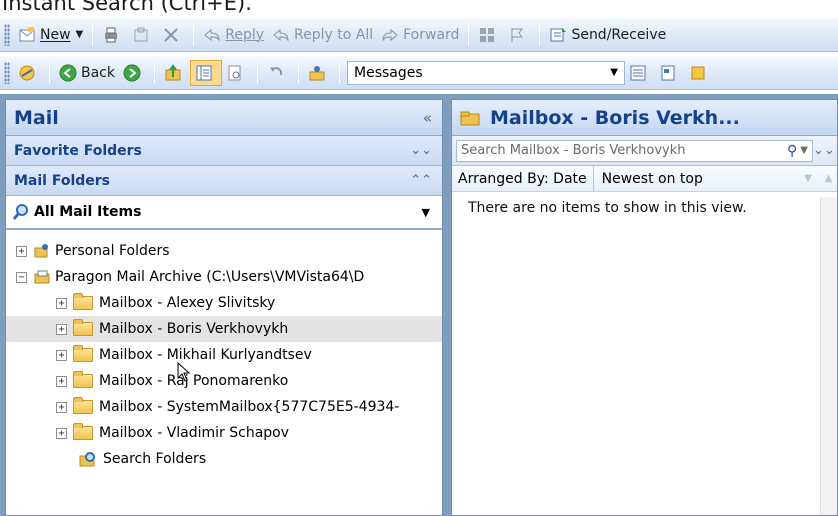 The image size is (838, 516). I want to click on print-icon, so click(111, 35).